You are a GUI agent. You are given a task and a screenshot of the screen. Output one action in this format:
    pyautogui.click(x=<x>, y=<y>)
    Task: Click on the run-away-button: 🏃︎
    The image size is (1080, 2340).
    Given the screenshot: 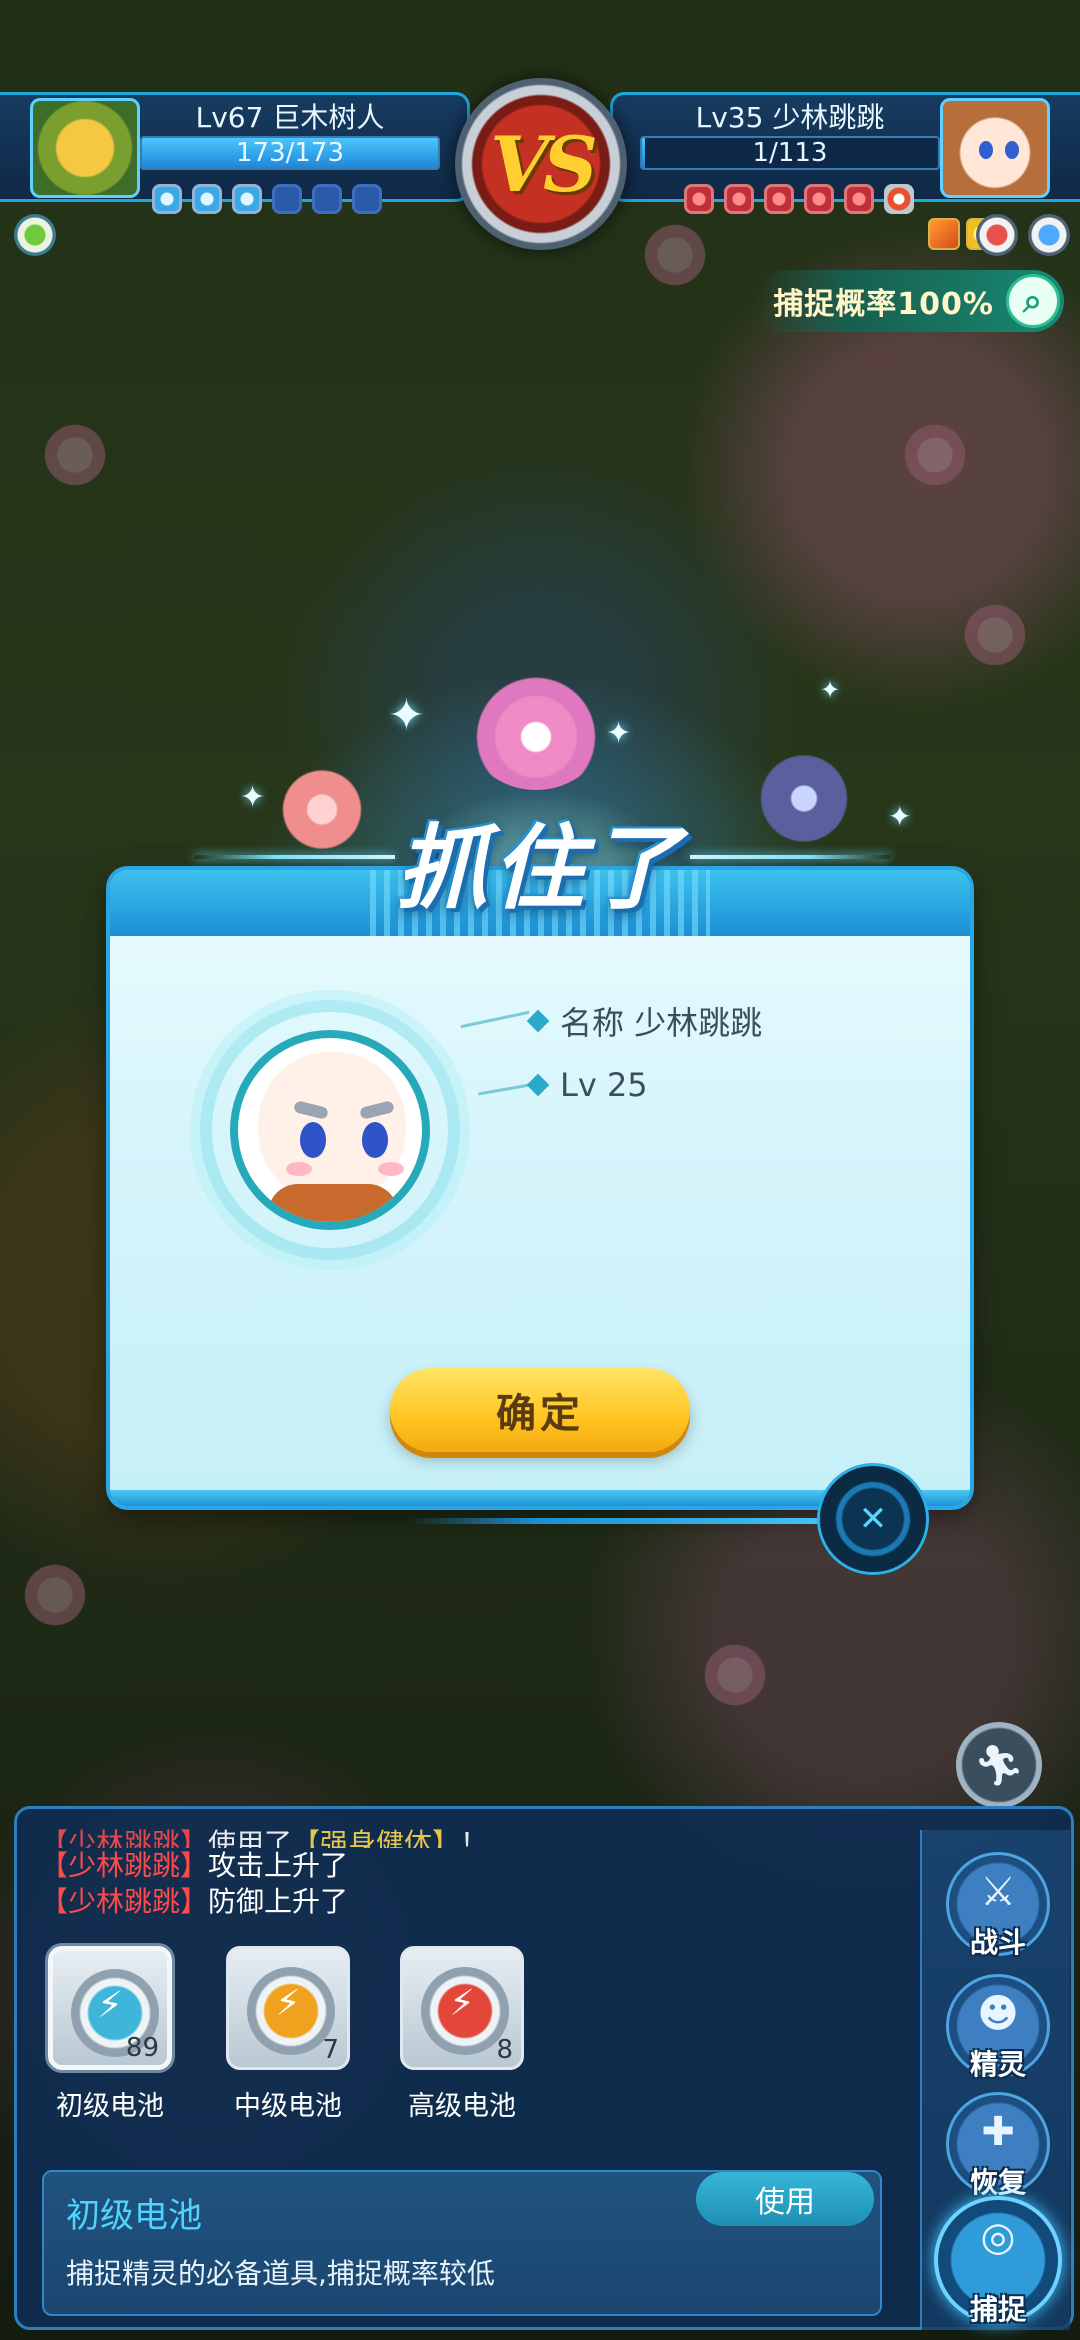 What is the action you would take?
    pyautogui.click(x=999, y=1765)
    